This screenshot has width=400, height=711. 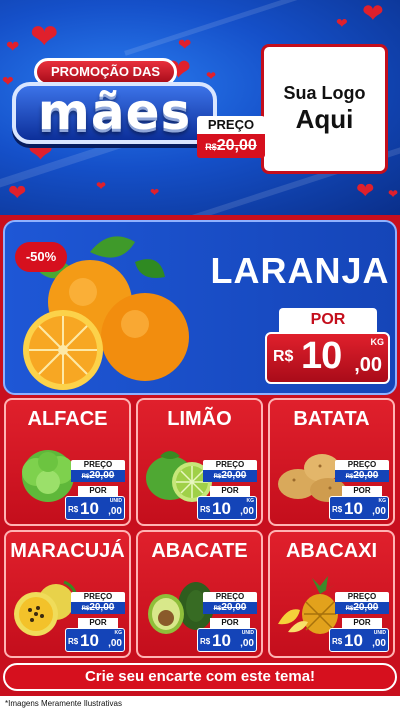 I want to click on product-price-box: PREÇO R$ 20,00 POR R$ 10 UNID ,00, so click(x=227, y=622).